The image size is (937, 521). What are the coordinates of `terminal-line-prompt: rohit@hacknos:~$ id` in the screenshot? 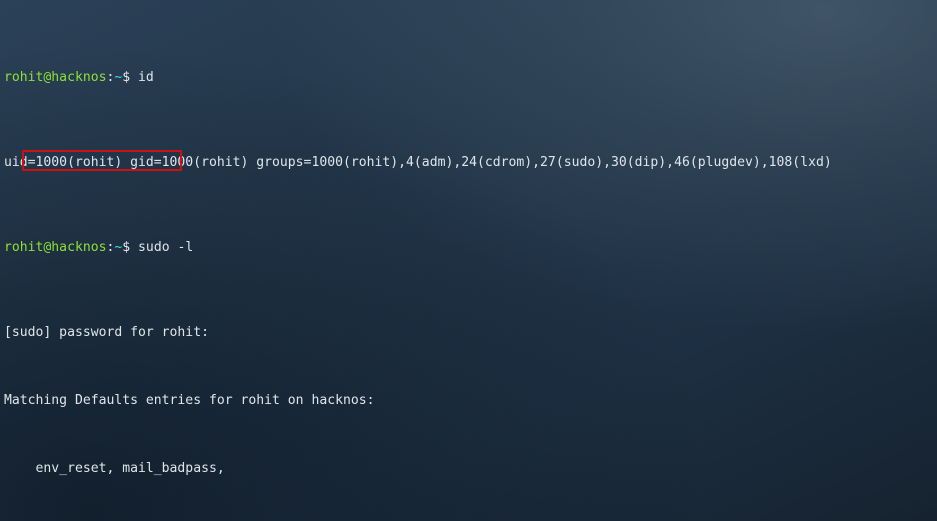 It's located at (470, 77).